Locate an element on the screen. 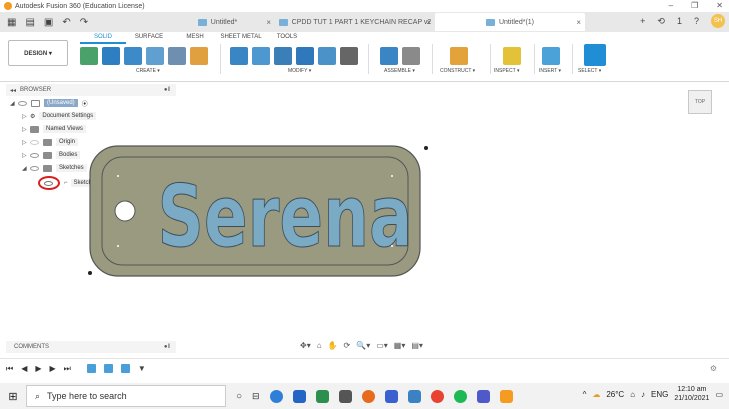 The image size is (729, 409). collapse-icon: ◂◂ is located at coordinates (13, 90).